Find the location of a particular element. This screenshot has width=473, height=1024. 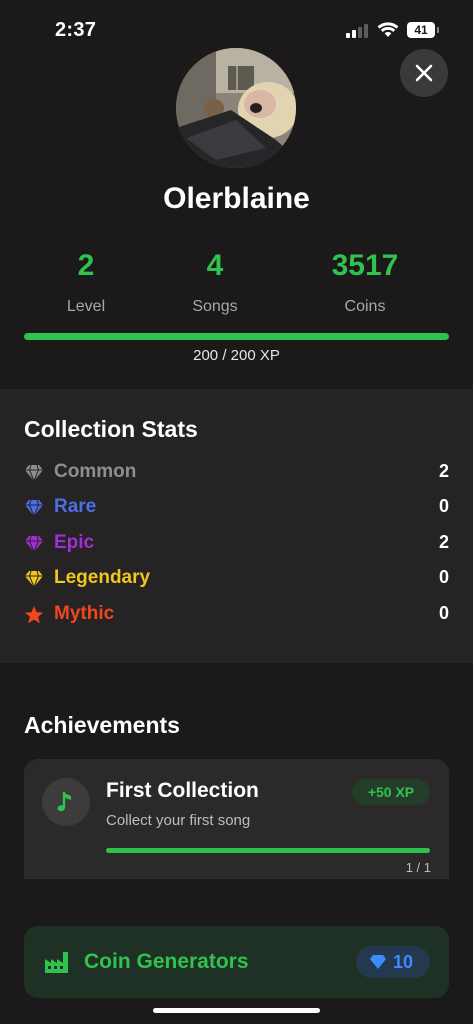

coin-generators-label: Coin Generators is located at coordinates (166, 961).